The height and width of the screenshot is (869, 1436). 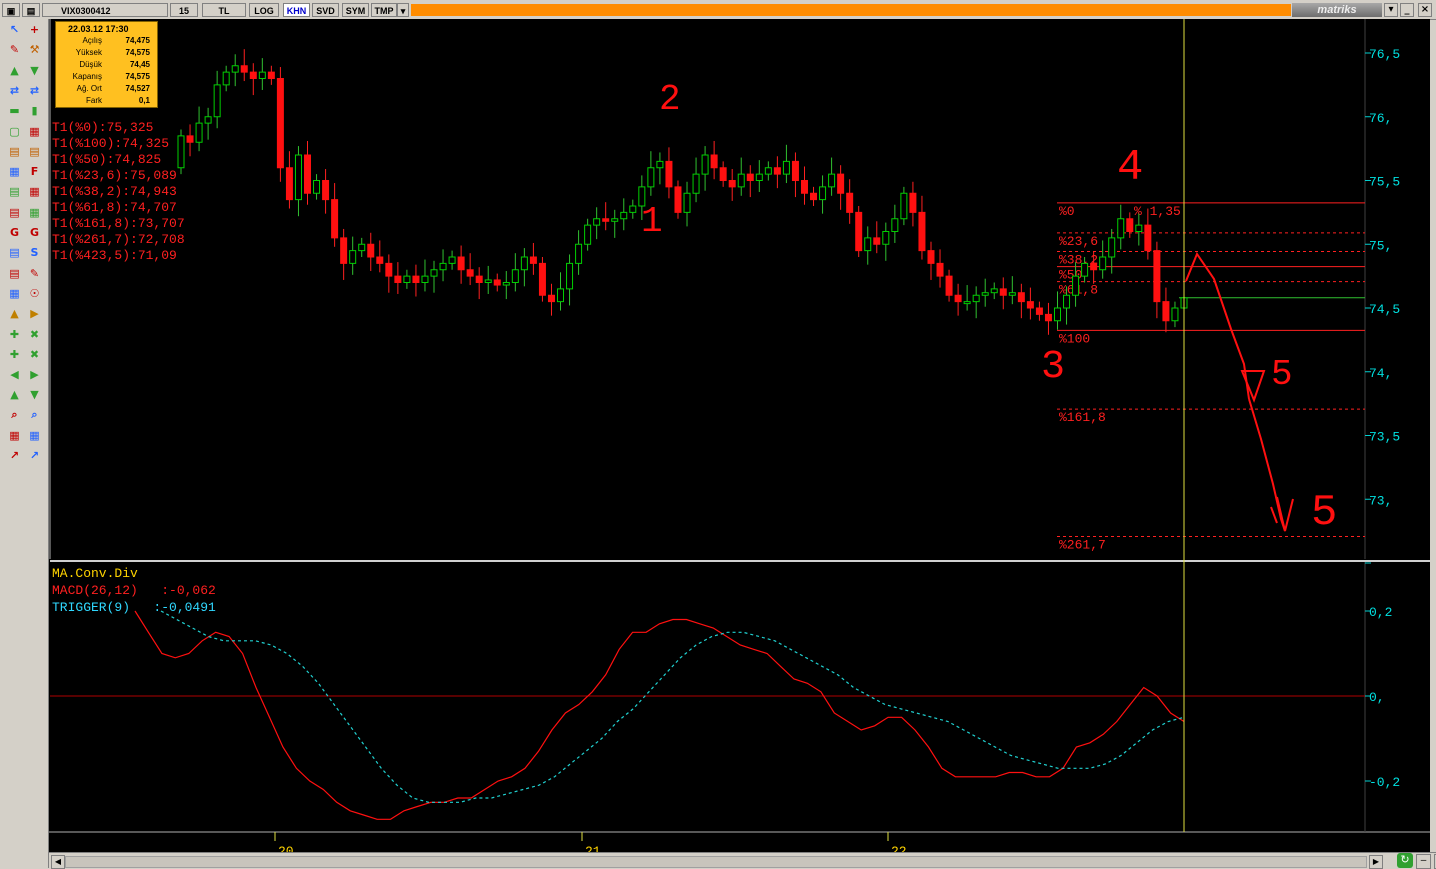 I want to click on fib-label: %0, so click(x=1067, y=211).